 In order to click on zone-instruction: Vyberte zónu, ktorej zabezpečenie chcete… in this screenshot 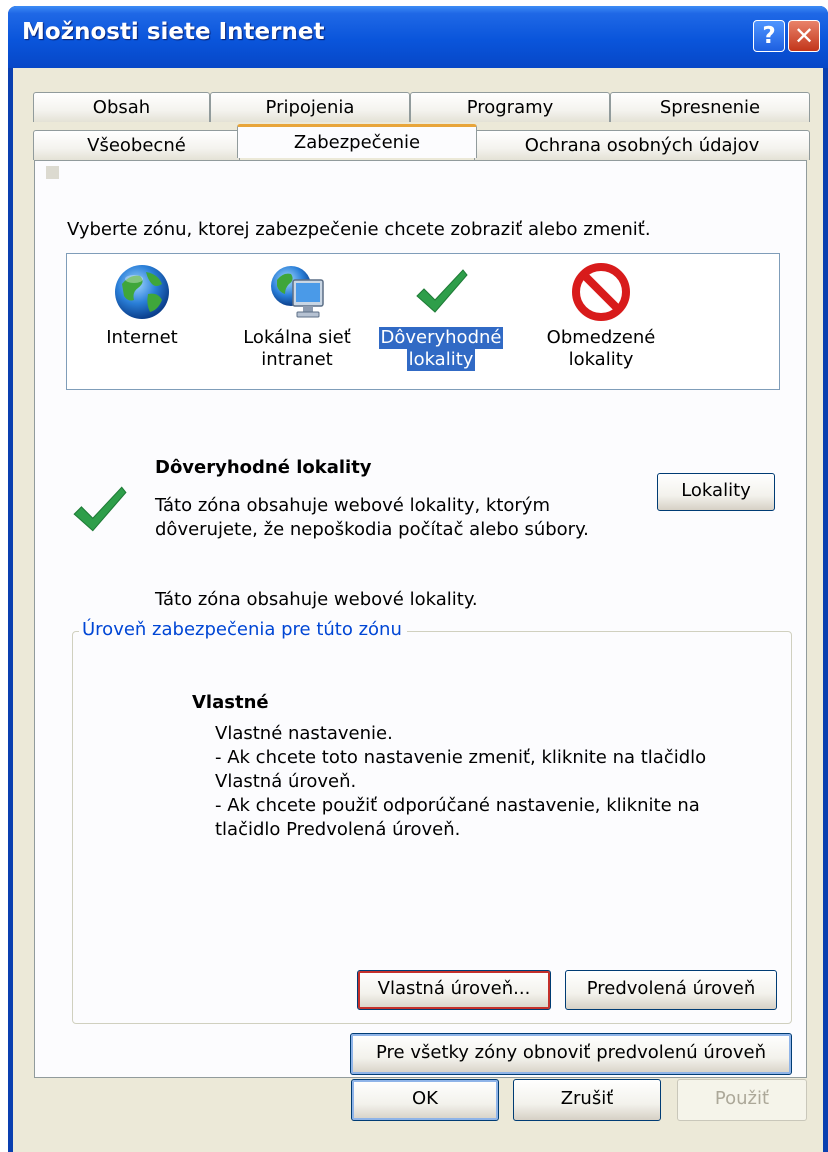, I will do `click(359, 229)`.